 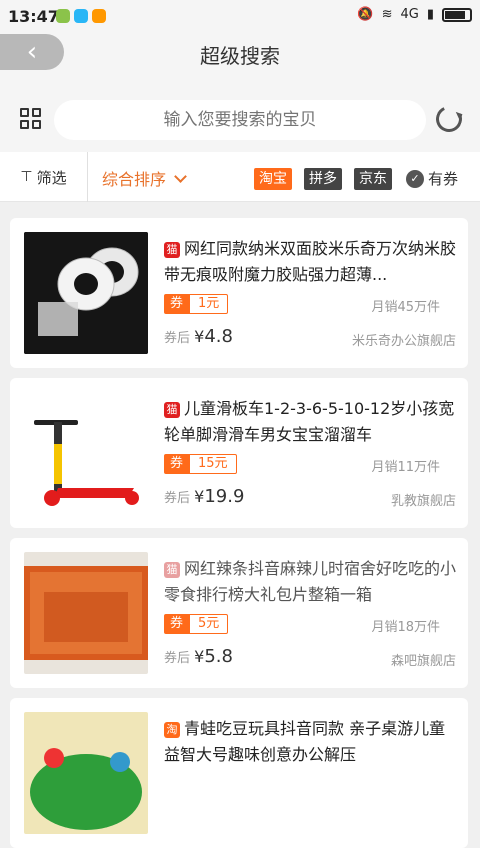 I want to click on grid-icon, so click(x=31, y=119).